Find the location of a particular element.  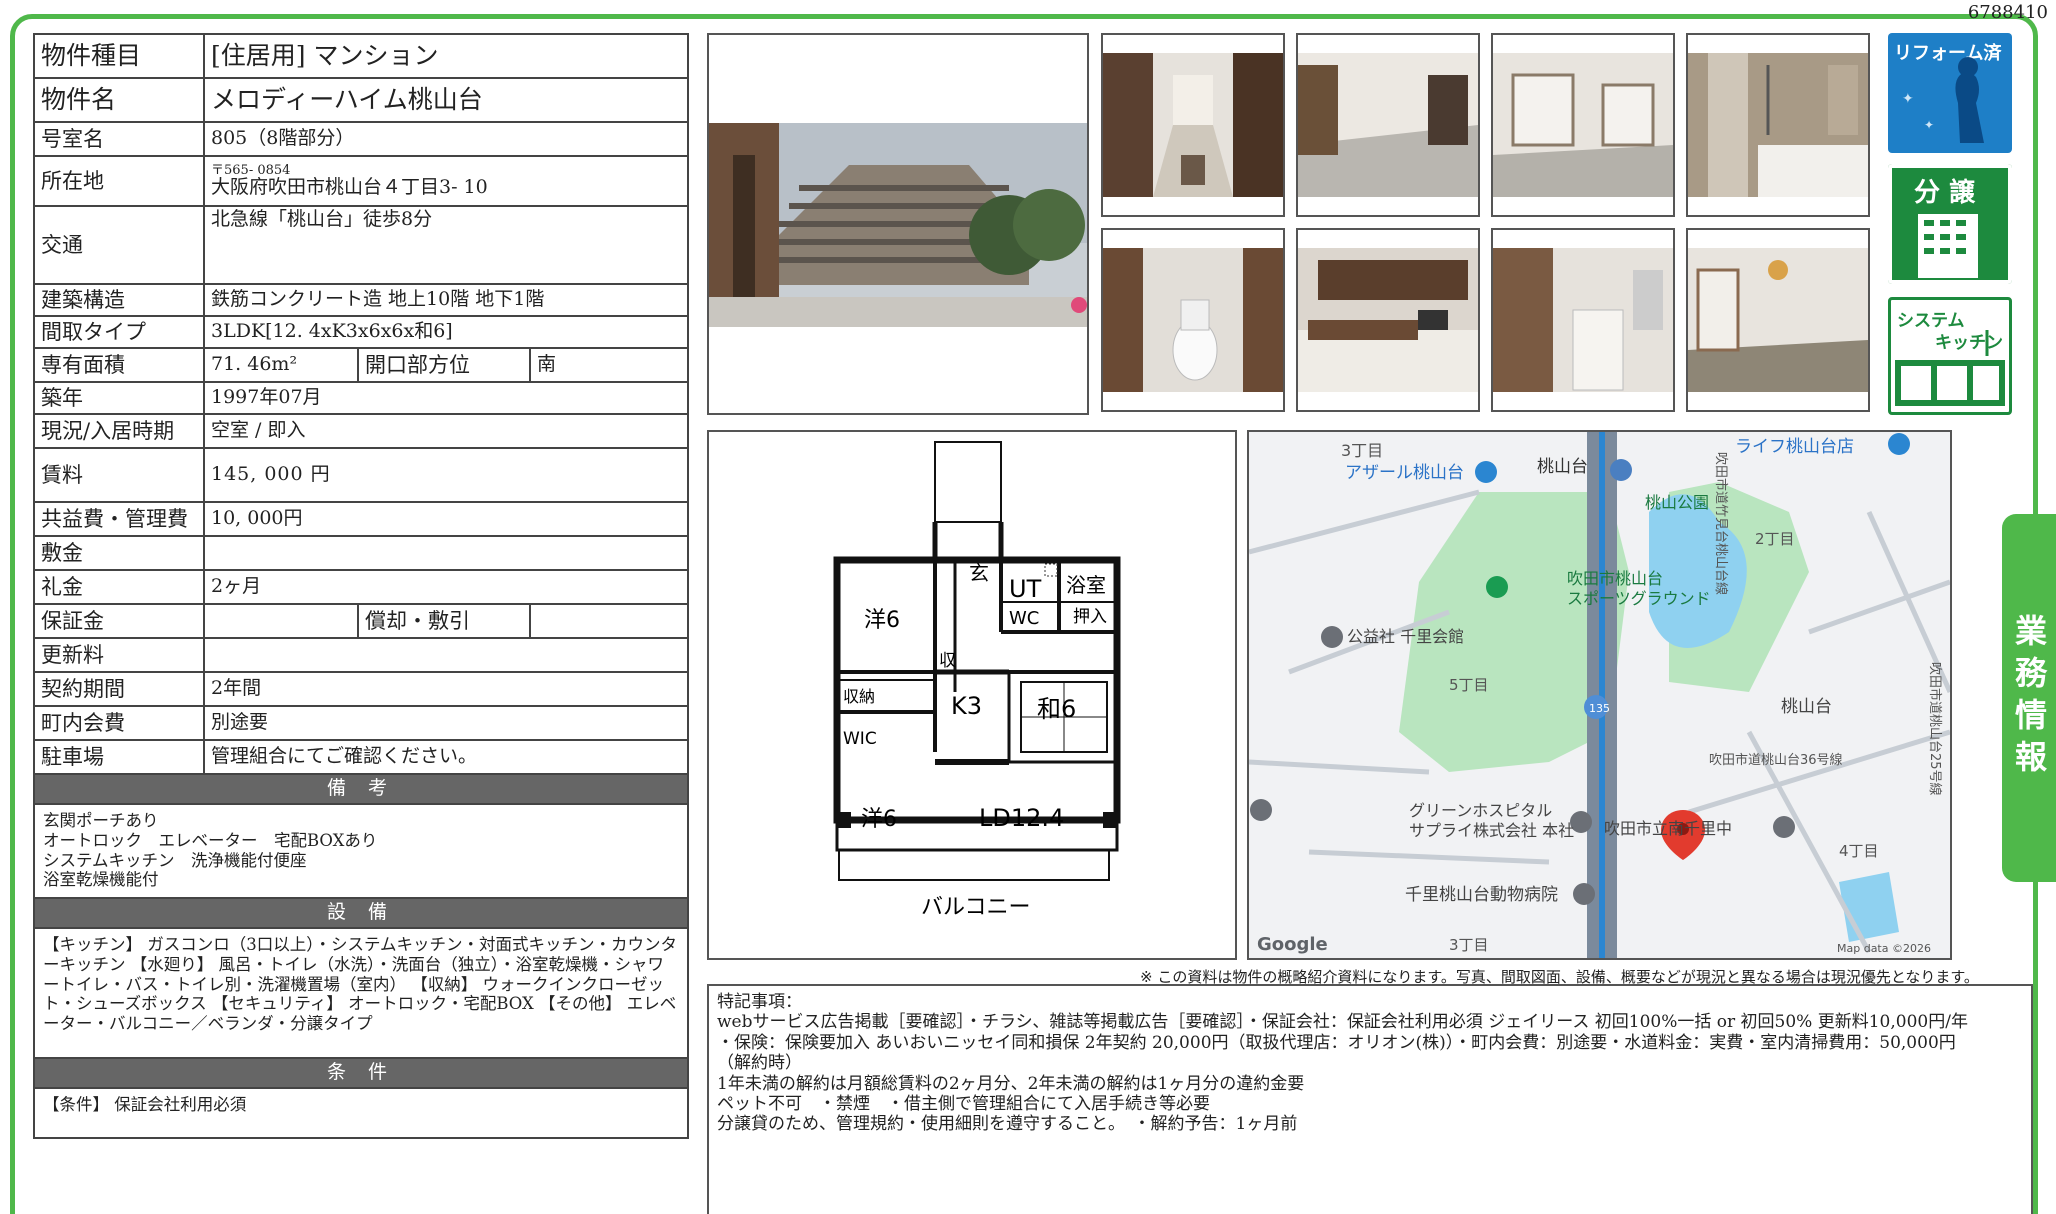

renewal-value is located at coordinates (446, 655).